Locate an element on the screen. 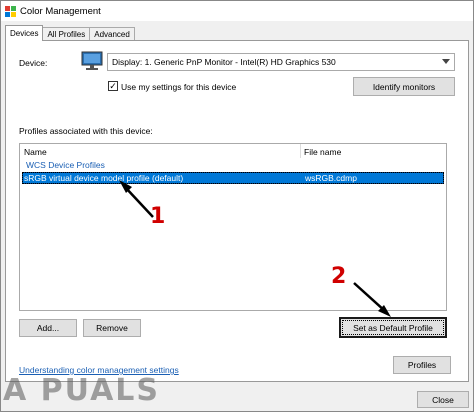 This screenshot has width=474, height=412. tab-devices: Devices is located at coordinates (24, 33).